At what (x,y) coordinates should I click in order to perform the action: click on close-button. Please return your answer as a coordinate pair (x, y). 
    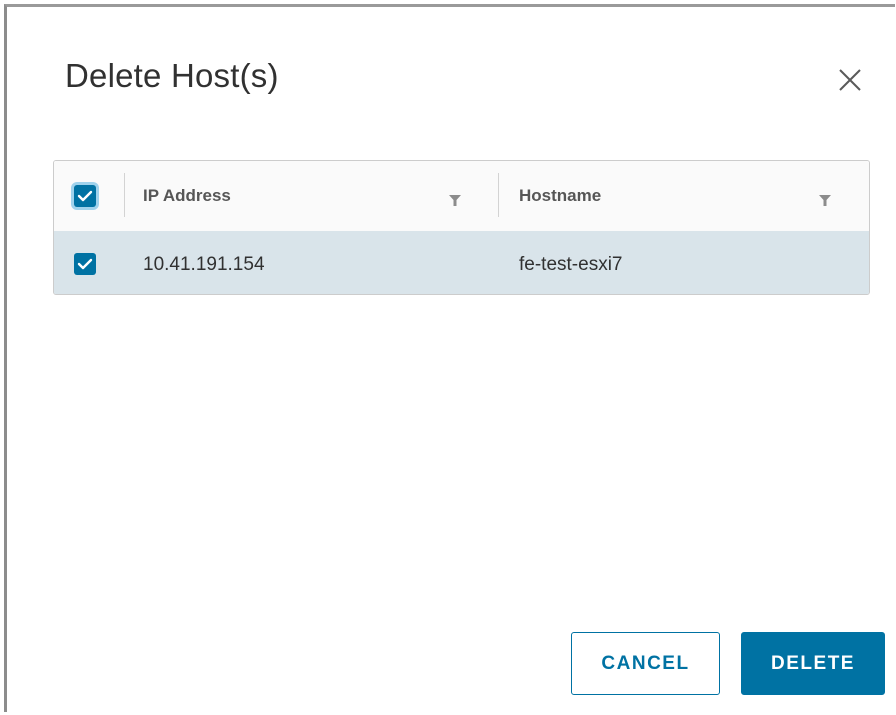
    Looking at the image, I should click on (850, 80).